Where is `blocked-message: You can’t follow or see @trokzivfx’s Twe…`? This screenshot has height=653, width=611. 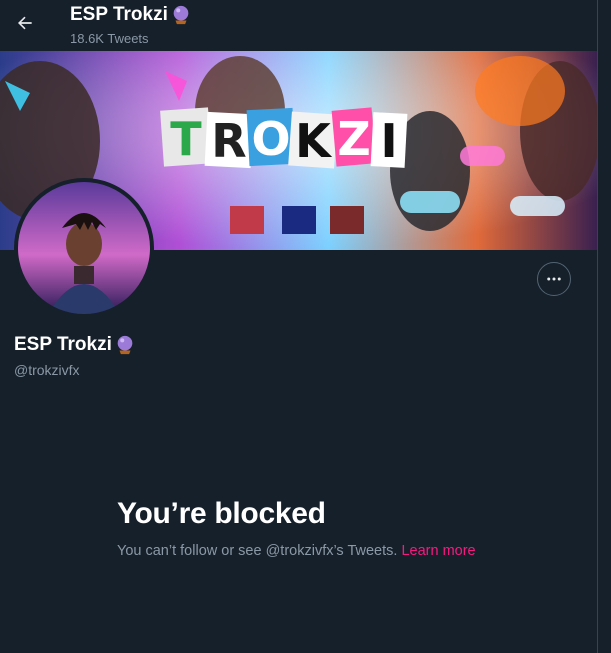 blocked-message: You can’t follow or see @trokzivfx’s Twe… is located at coordinates (297, 551).